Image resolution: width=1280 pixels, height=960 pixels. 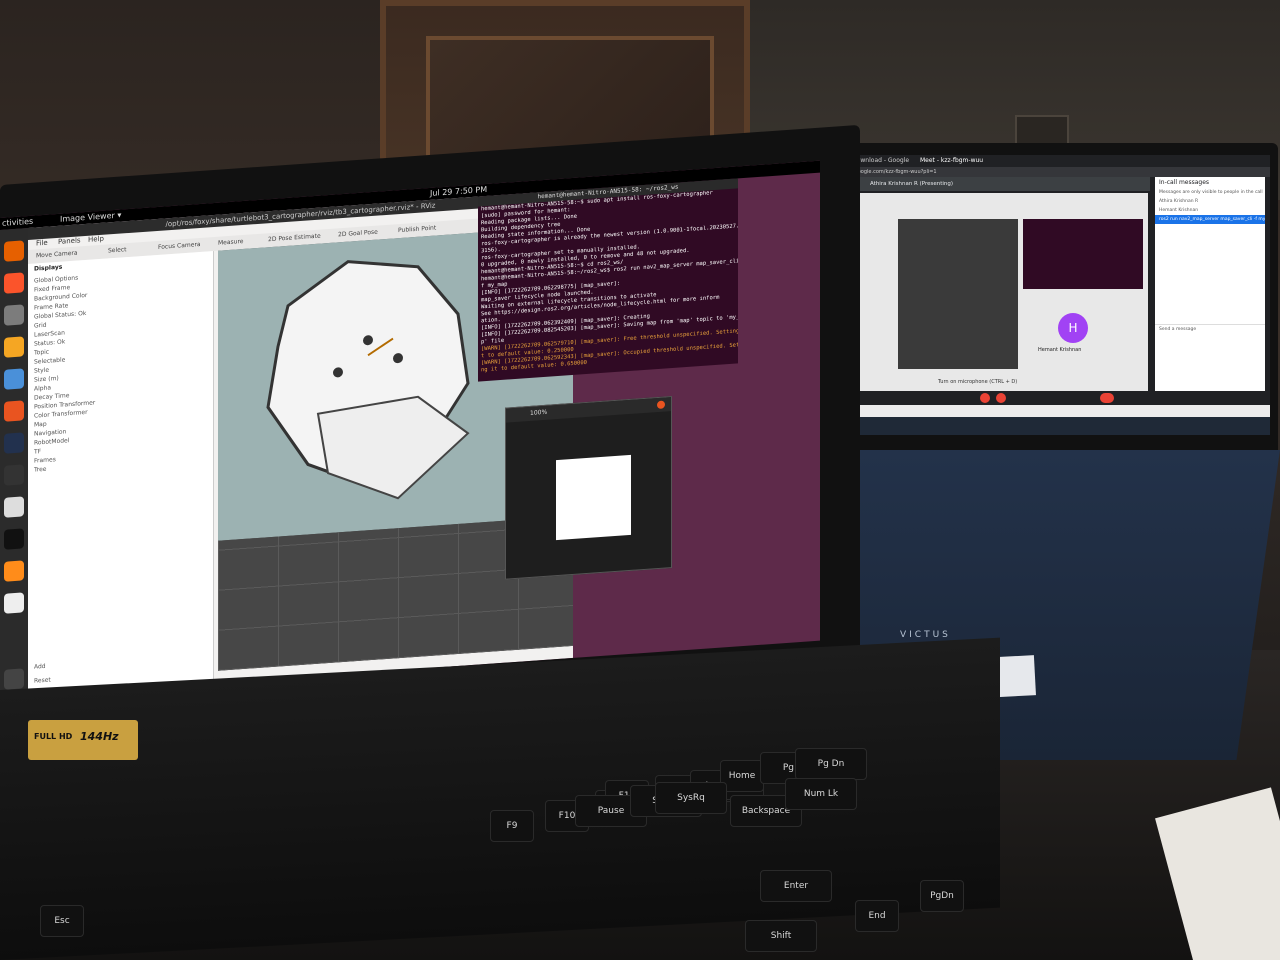 What do you see at coordinates (37, 452) in the screenshot?
I see `display-tree-row: TF` at bounding box center [37, 452].